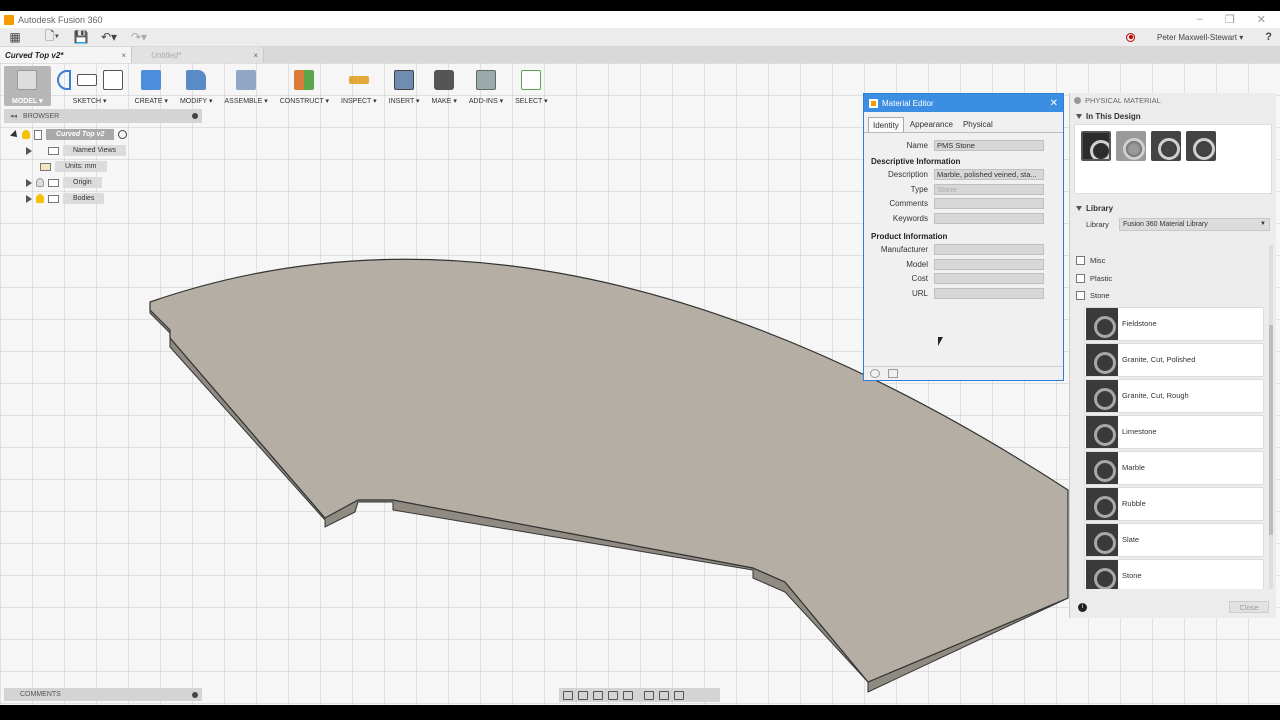 Image resolution: width=1280 pixels, height=720 pixels. I want to click on comments-panel-header: COMMENTS, so click(103, 694).